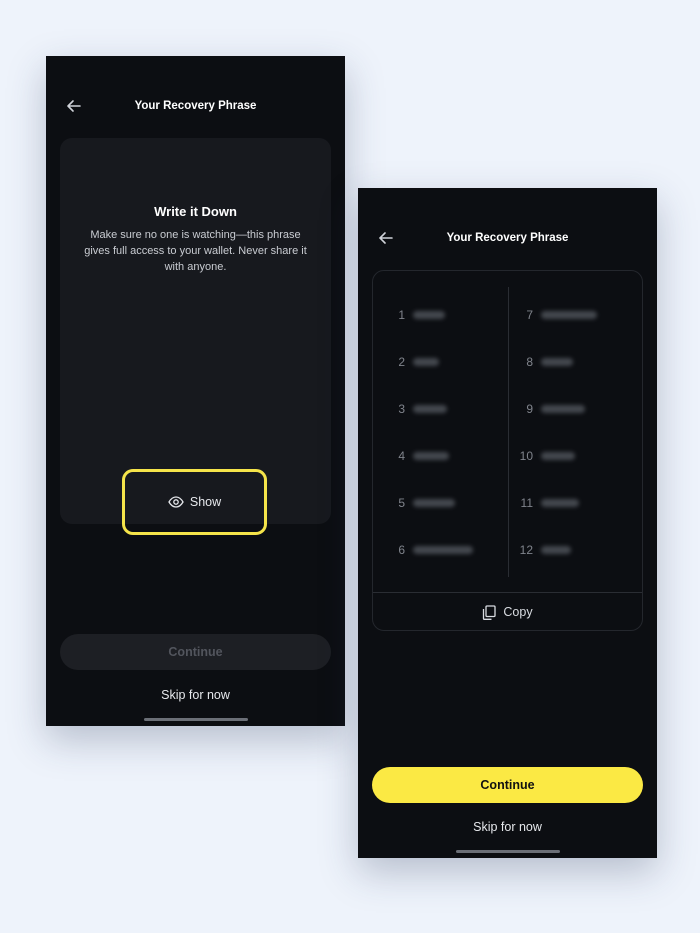  Describe the element at coordinates (401, 550) in the screenshot. I see `word-number: 6` at that location.